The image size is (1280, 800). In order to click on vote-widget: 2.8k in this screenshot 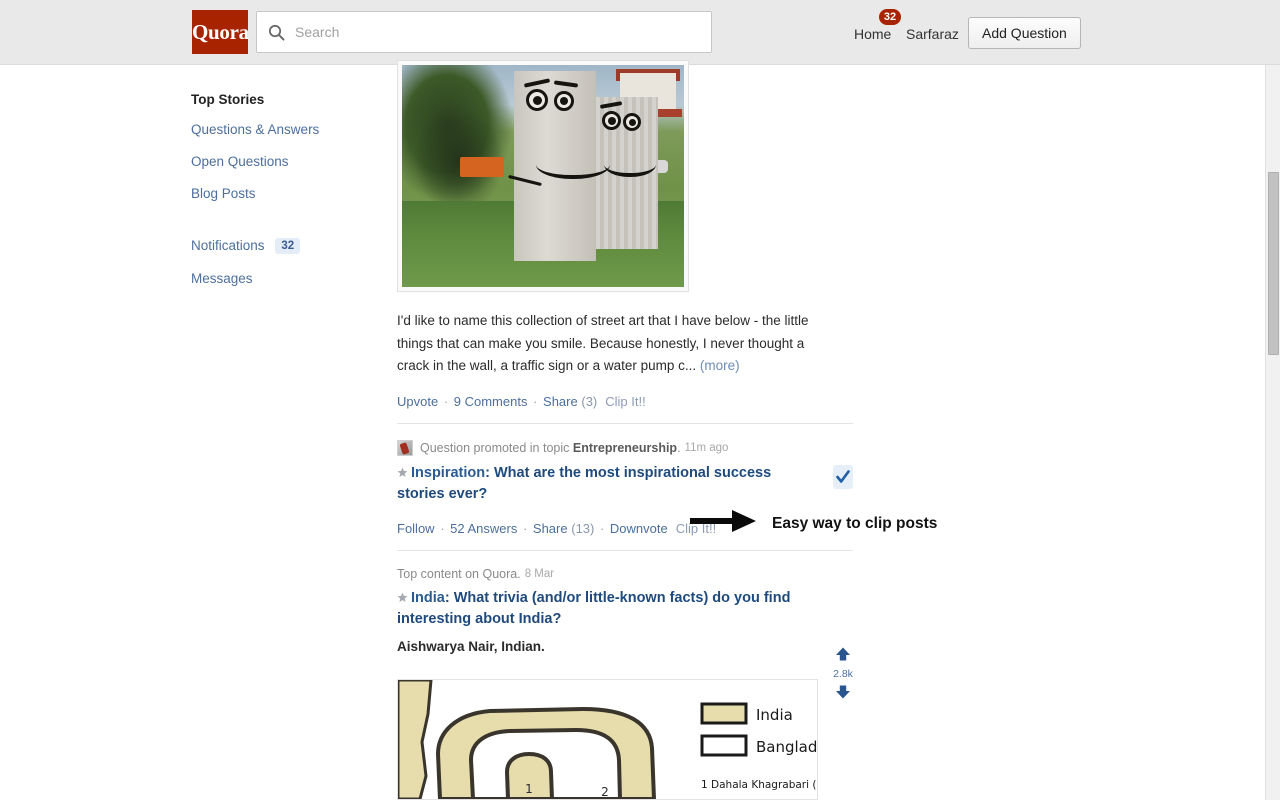, I will do `click(843, 675)`.